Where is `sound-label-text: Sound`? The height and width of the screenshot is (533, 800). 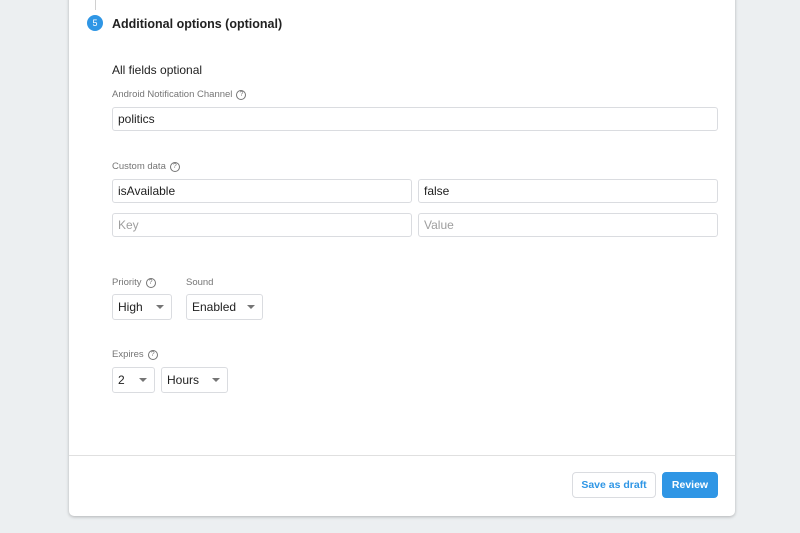 sound-label-text: Sound is located at coordinates (200, 282).